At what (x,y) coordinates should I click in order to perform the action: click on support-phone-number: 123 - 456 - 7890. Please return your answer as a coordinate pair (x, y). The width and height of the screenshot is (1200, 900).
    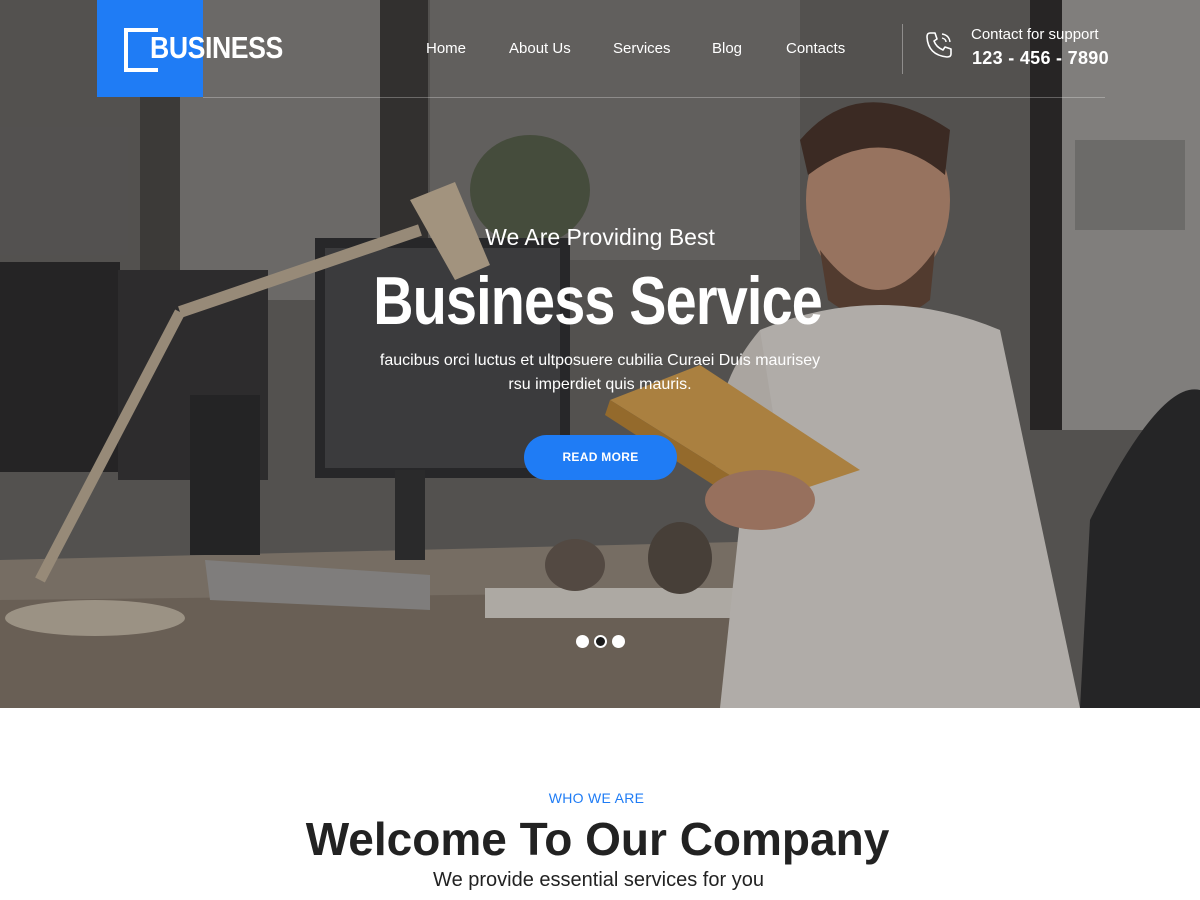
    Looking at the image, I should click on (1040, 58).